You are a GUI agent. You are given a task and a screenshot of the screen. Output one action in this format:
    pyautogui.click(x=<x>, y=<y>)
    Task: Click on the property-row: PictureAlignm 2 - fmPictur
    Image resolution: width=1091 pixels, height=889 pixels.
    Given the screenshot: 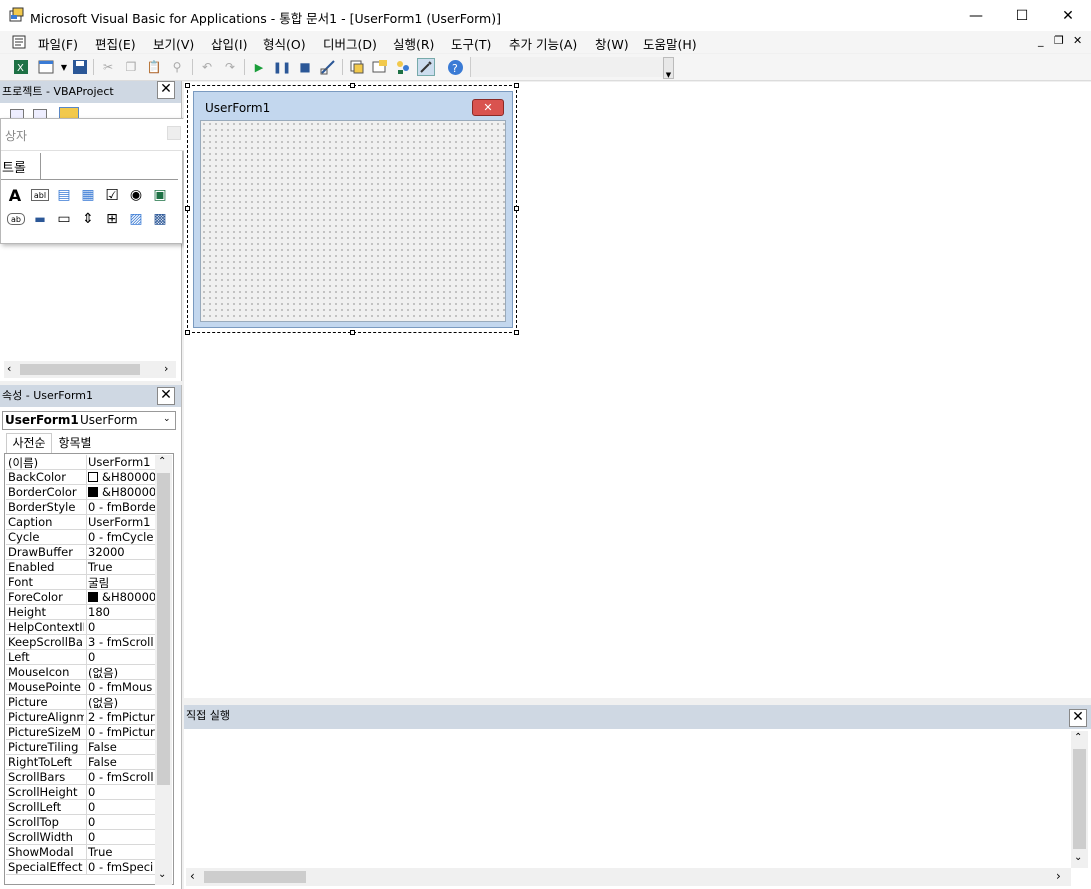 What is the action you would take?
    pyautogui.click(x=80, y=717)
    